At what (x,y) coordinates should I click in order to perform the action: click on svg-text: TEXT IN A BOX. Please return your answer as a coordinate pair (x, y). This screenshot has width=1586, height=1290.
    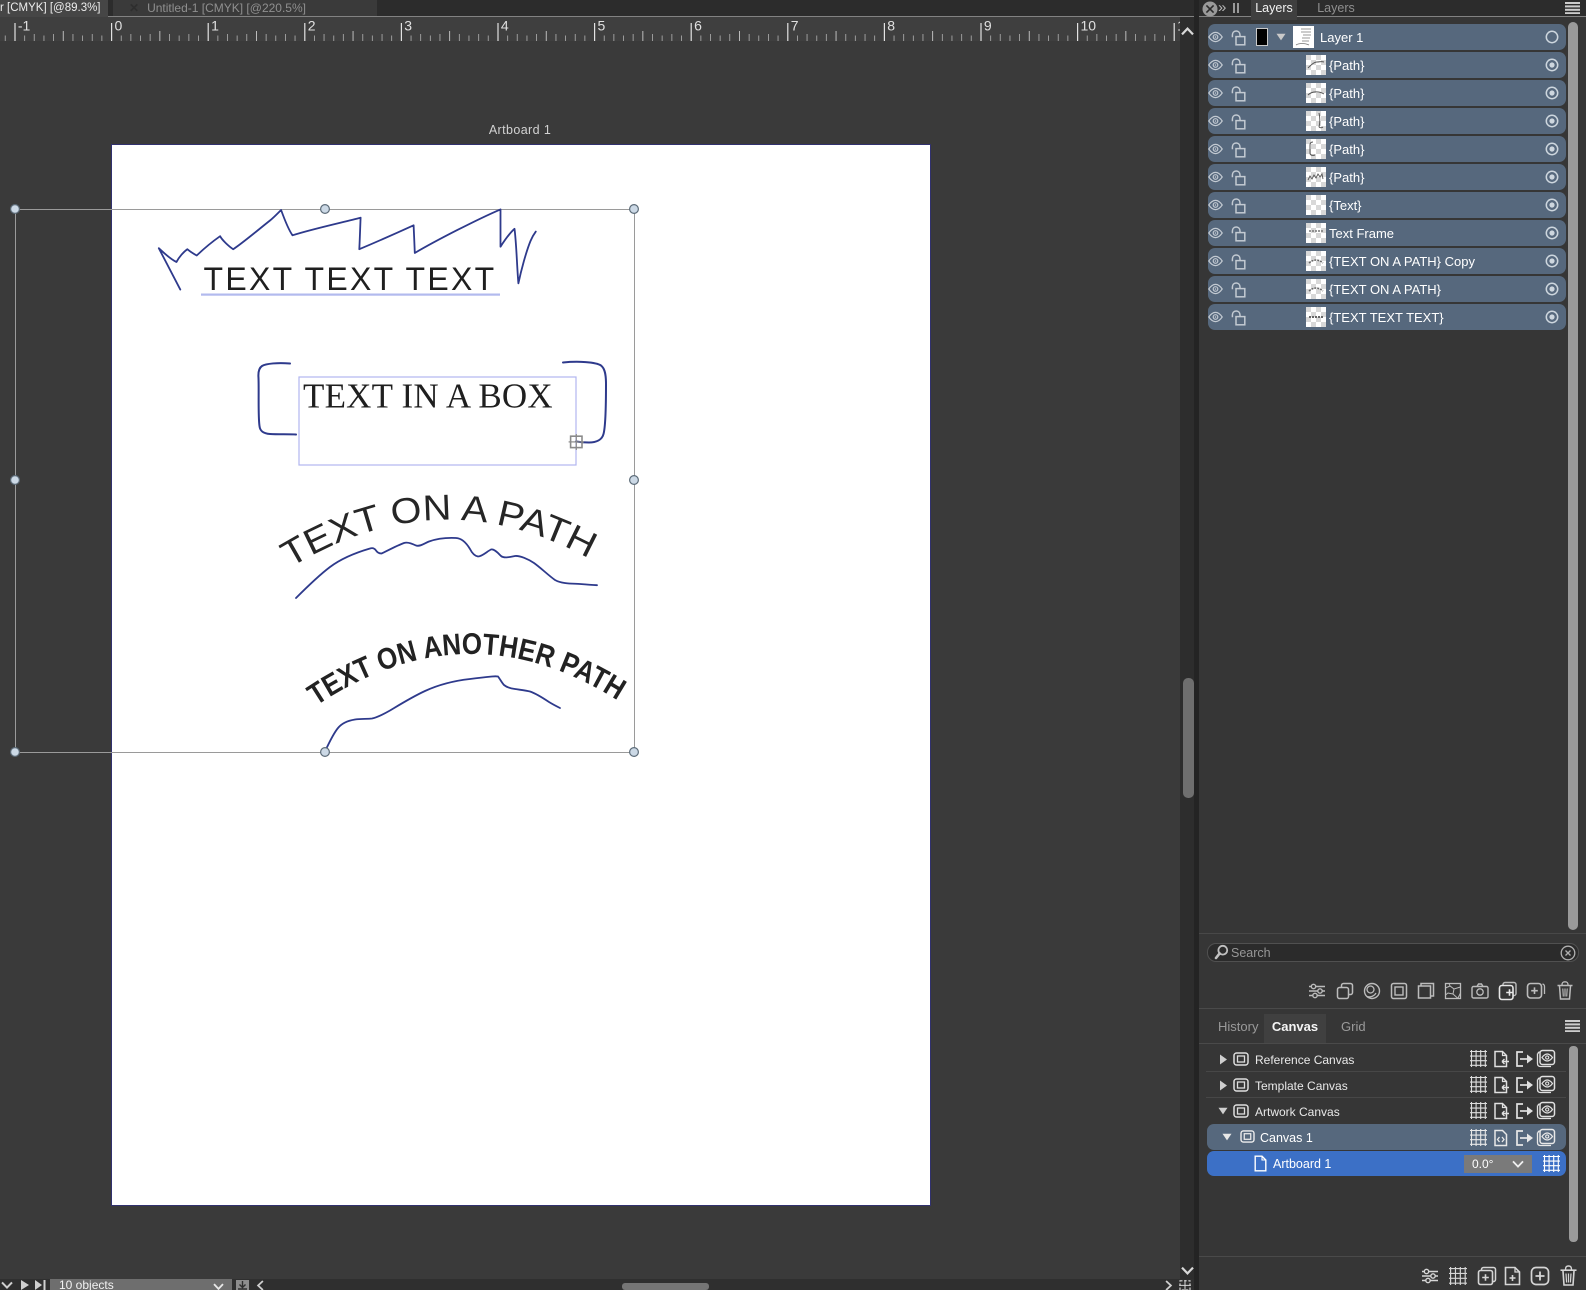
    Looking at the image, I should click on (428, 396).